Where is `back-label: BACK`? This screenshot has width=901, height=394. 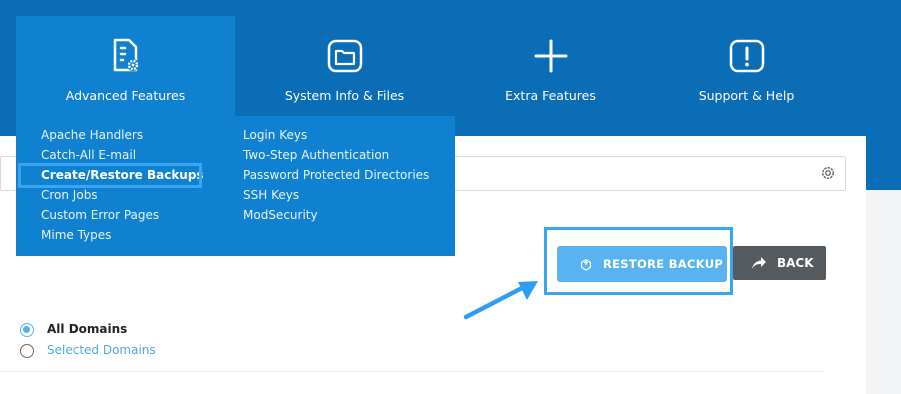 back-label: BACK is located at coordinates (795, 263).